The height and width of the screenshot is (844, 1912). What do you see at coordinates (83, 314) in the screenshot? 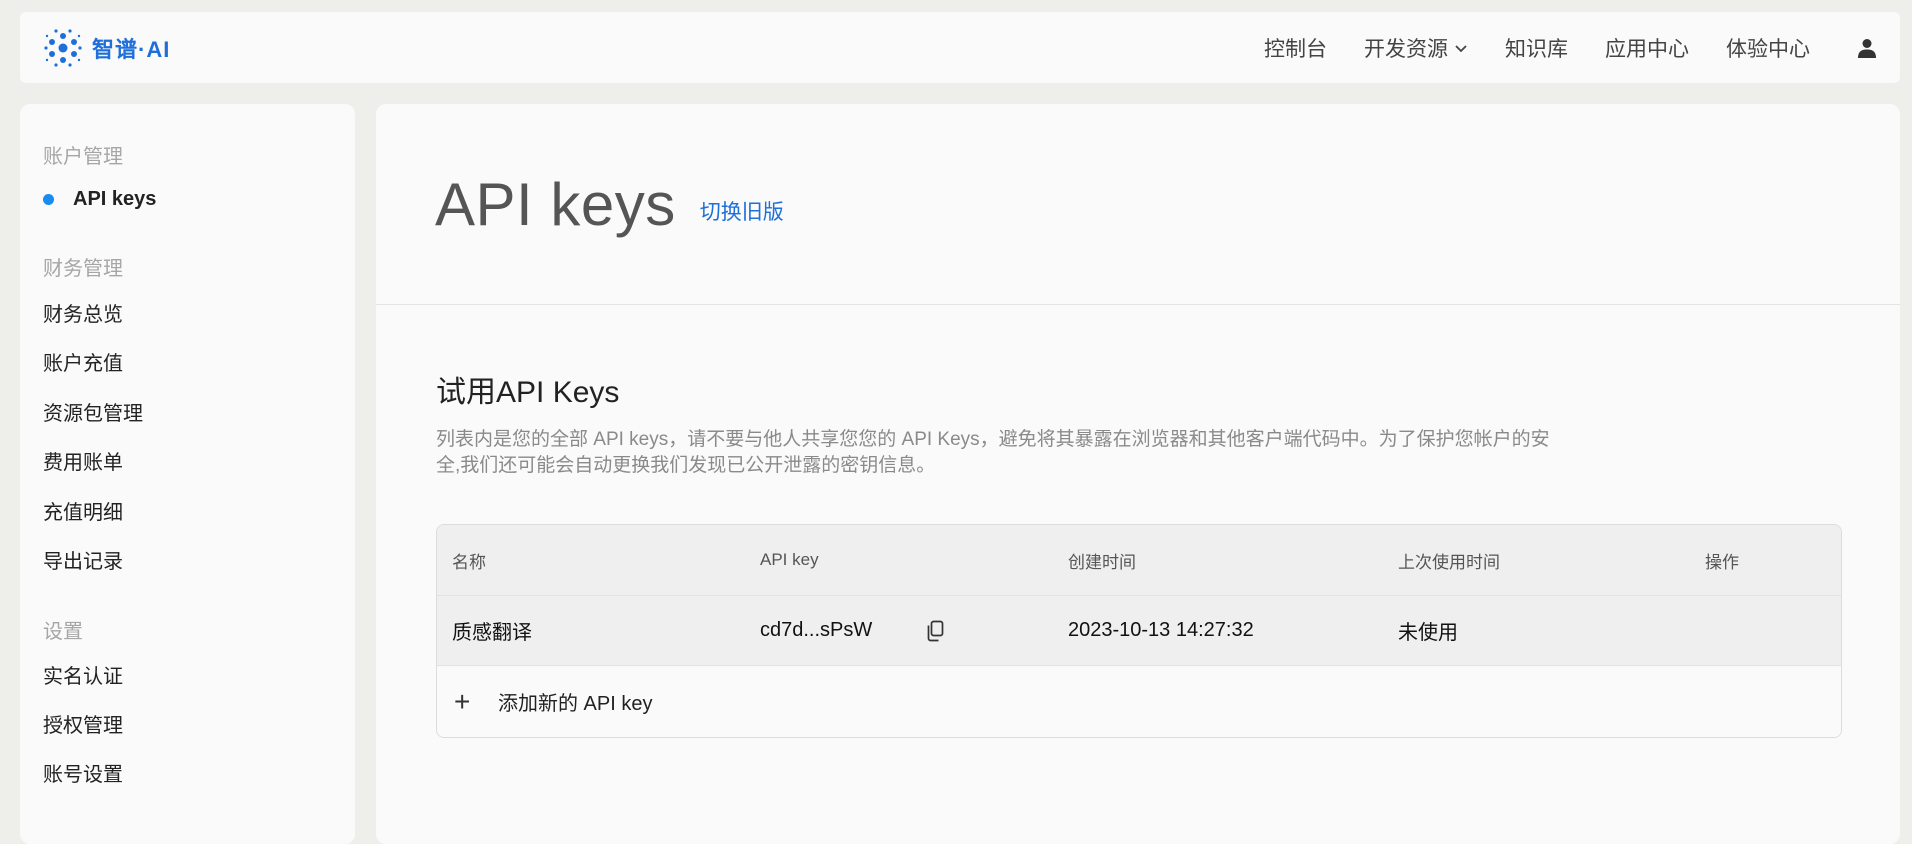
I see `sidebar-item-label: 财务总览` at bounding box center [83, 314].